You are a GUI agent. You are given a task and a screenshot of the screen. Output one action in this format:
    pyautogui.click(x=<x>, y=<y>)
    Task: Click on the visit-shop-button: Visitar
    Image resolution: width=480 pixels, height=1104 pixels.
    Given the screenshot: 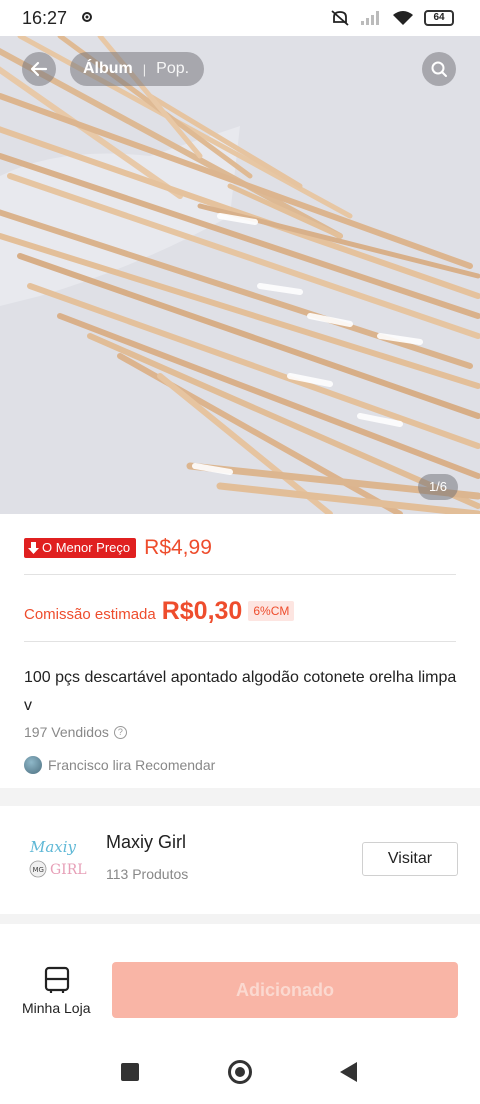 What is the action you would take?
    pyautogui.click(x=410, y=859)
    